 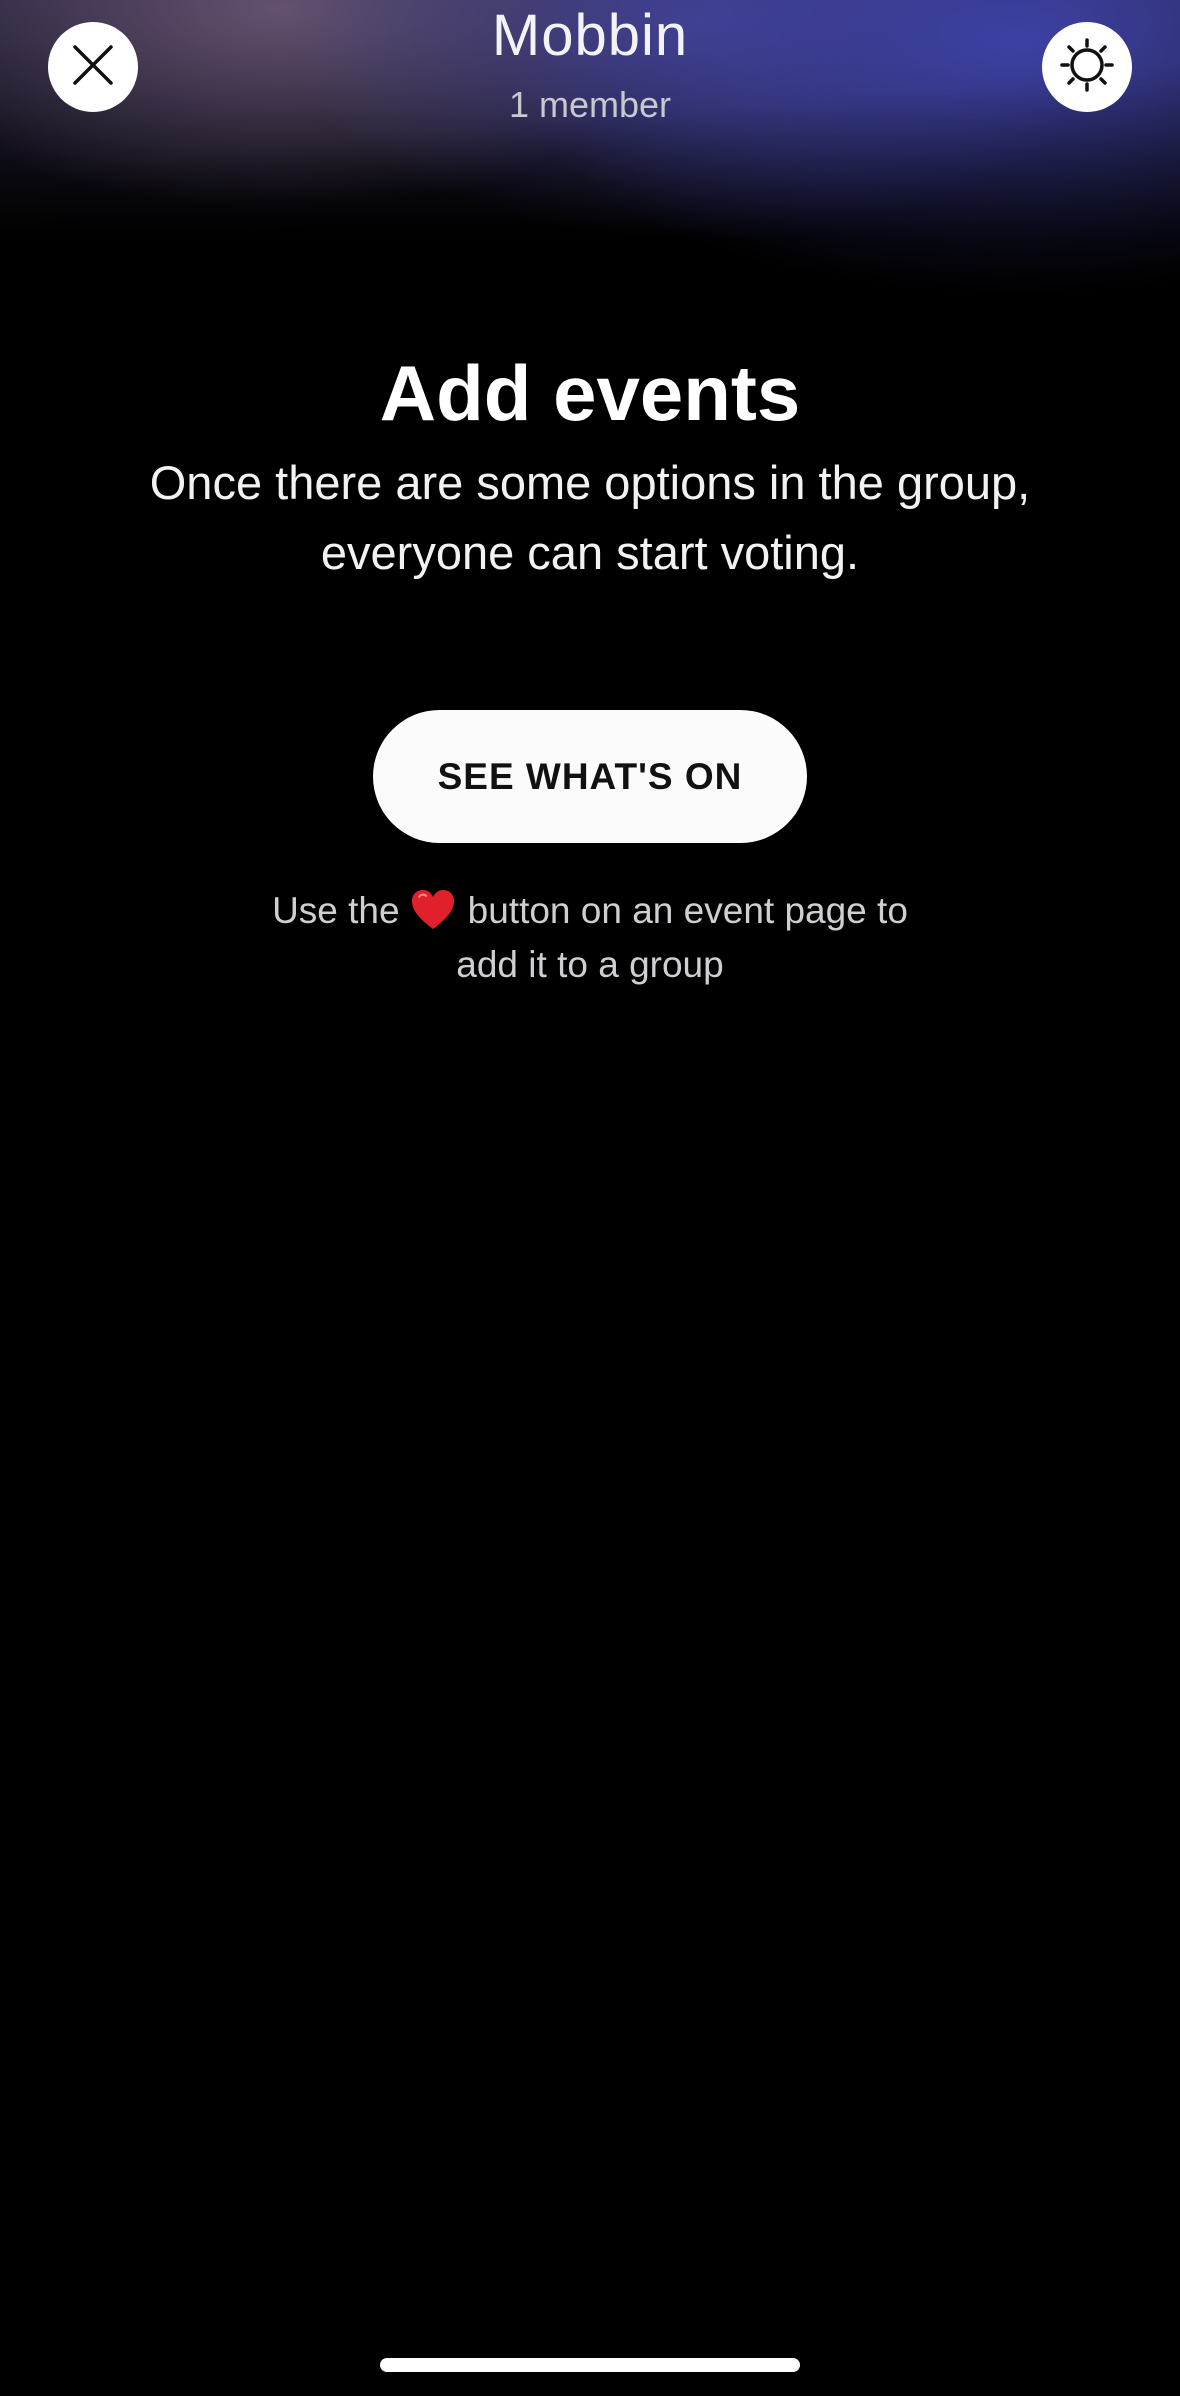 I want to click on home-indicator, so click(x=590, y=2365).